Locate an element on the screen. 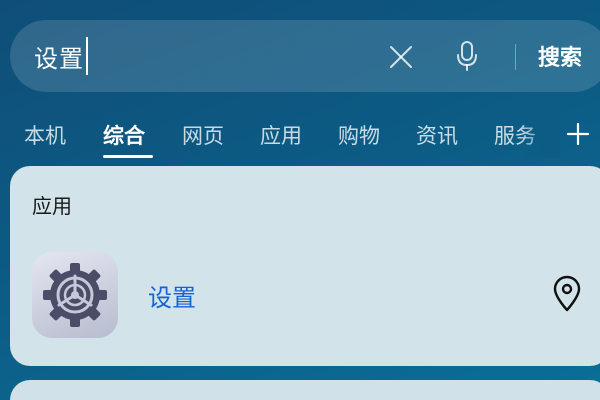  active-tab-indicator is located at coordinates (128, 156).